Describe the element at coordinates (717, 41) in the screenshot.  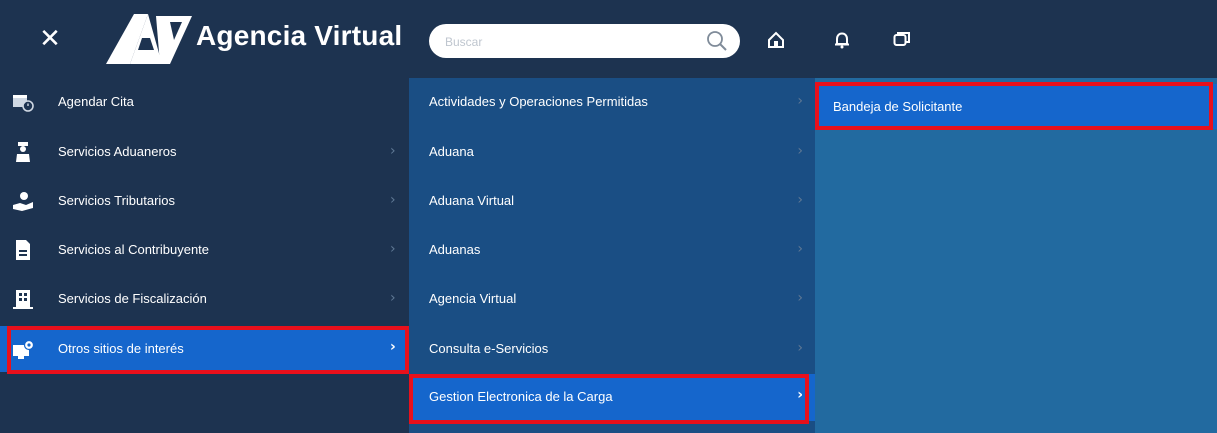
I see `search-icon` at that location.